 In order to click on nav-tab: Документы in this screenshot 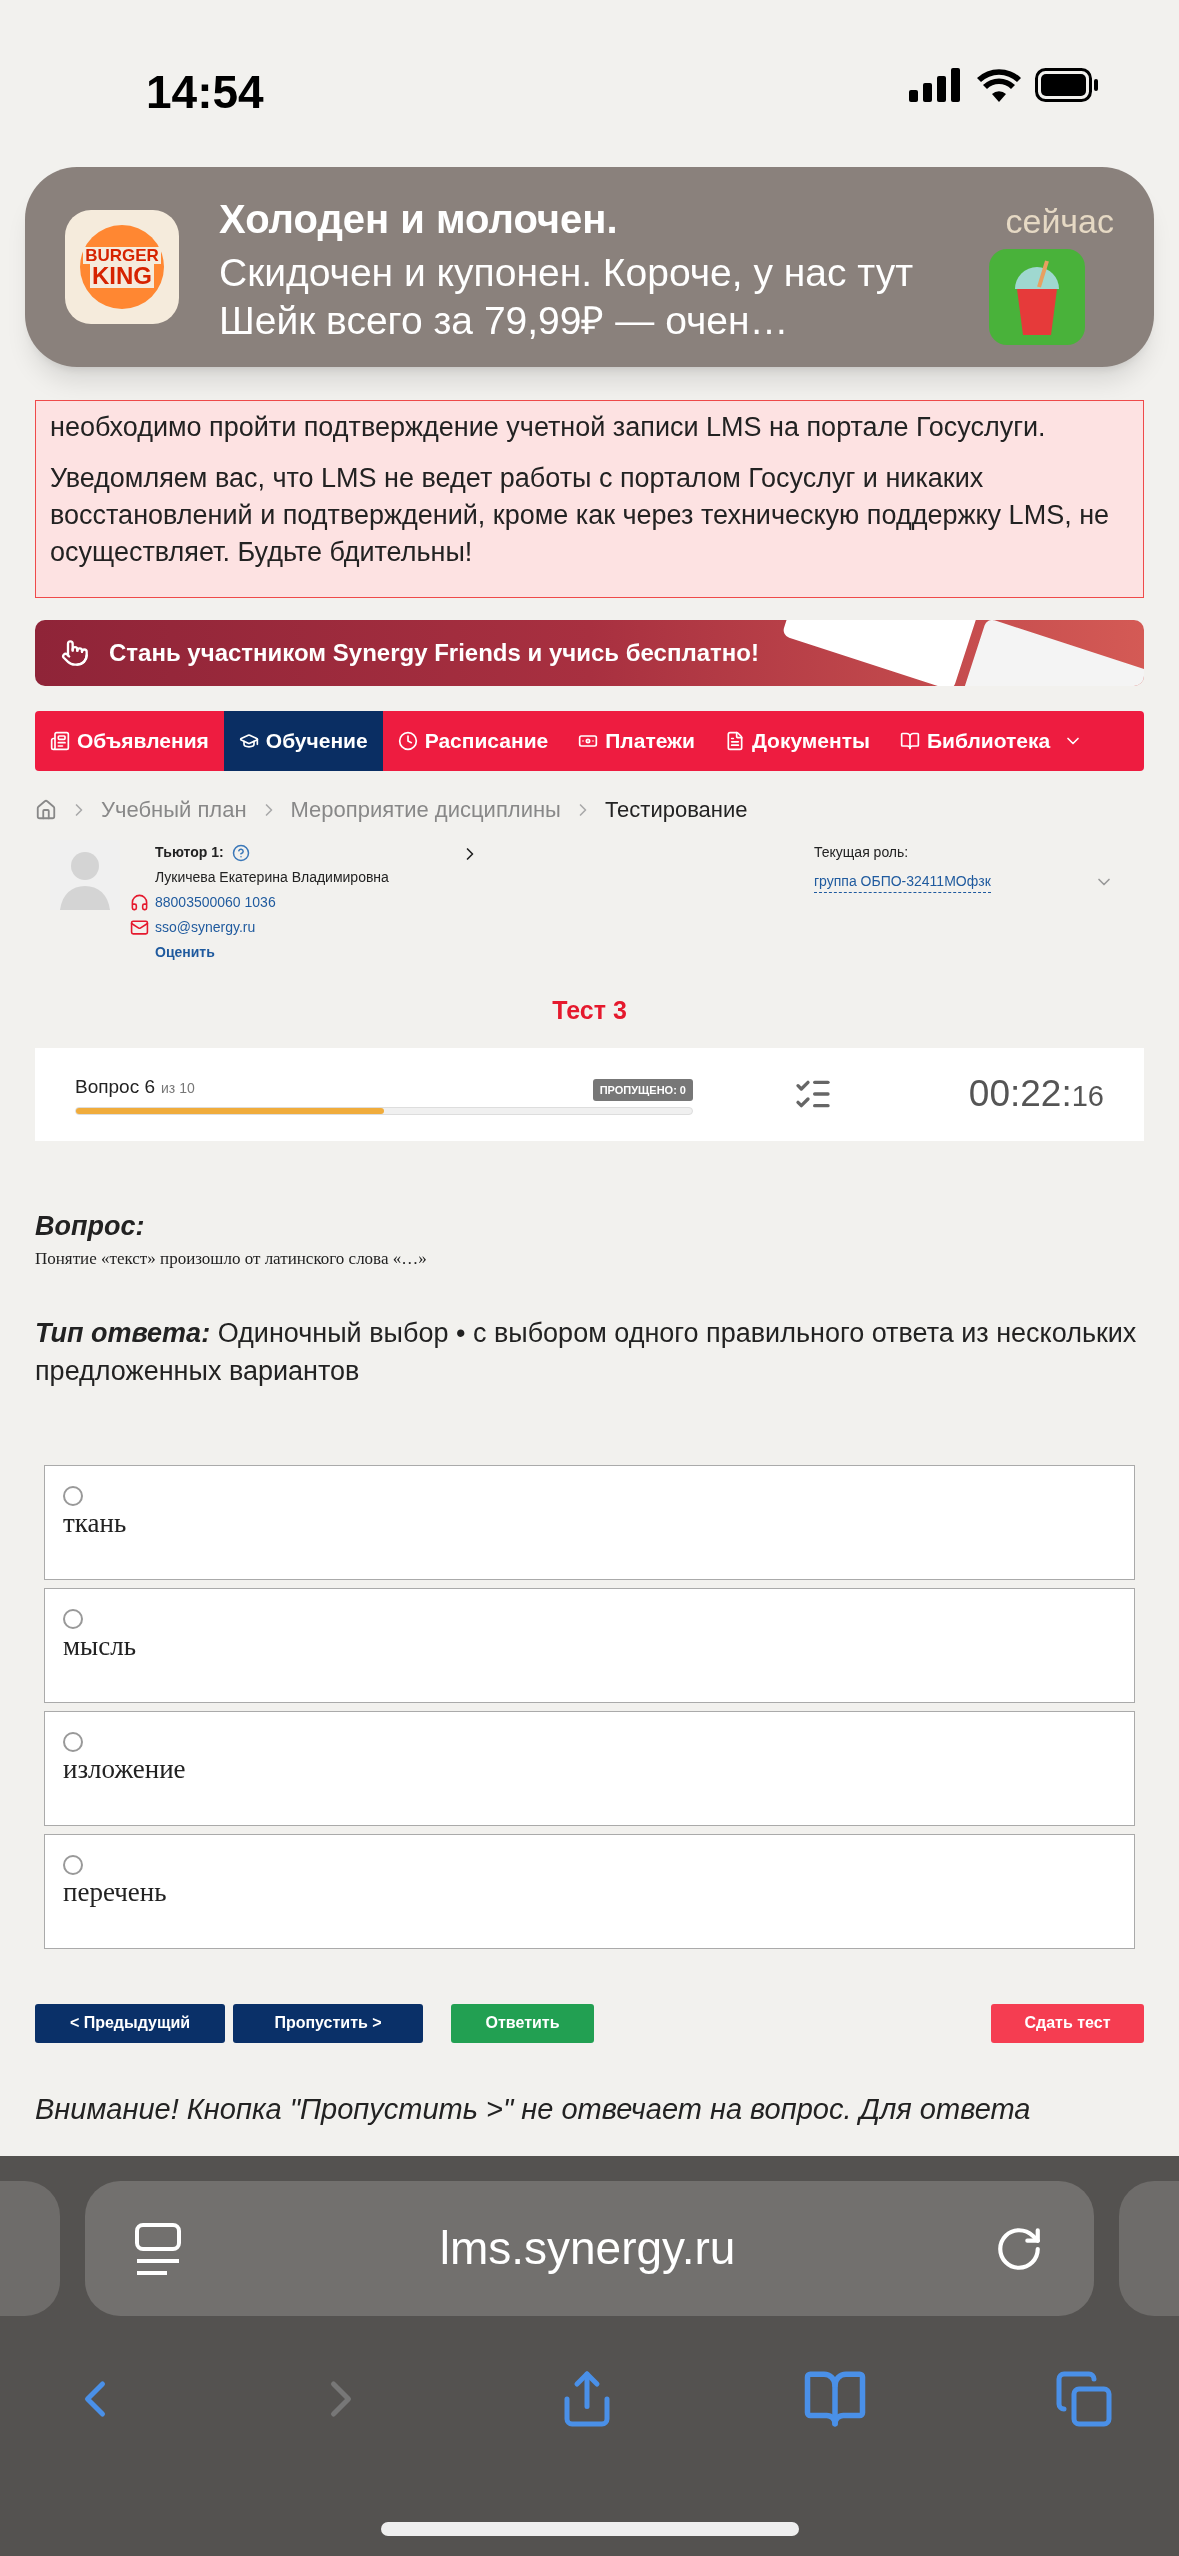, I will do `click(797, 741)`.